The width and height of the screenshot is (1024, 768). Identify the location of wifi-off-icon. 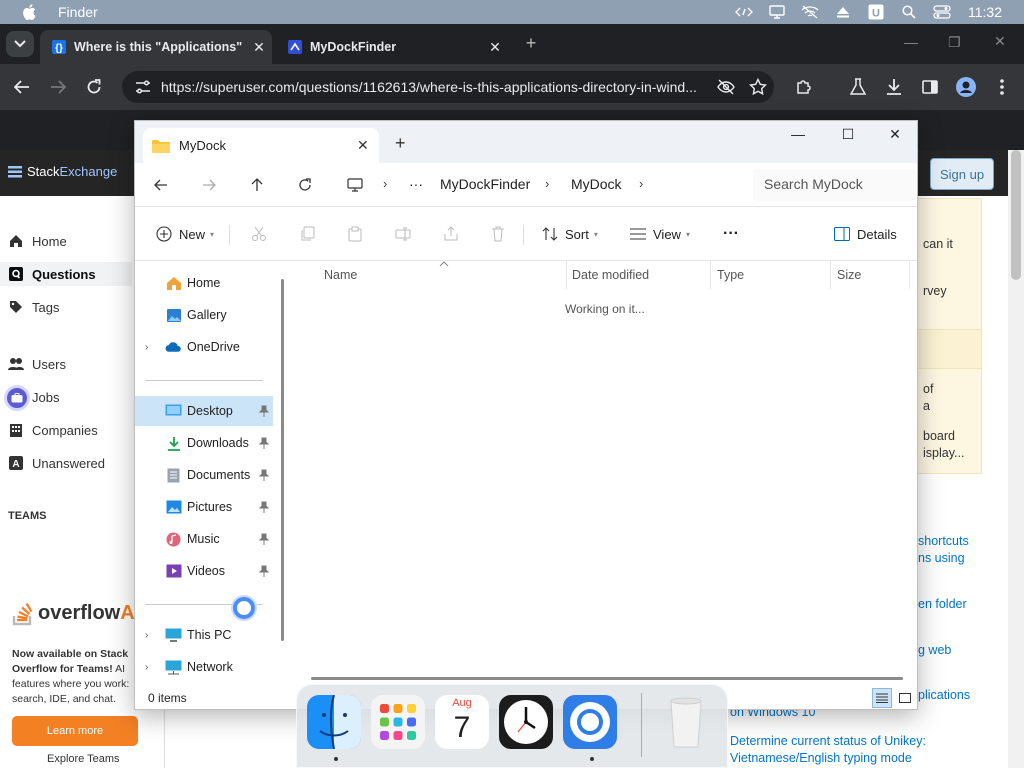
(809, 12).